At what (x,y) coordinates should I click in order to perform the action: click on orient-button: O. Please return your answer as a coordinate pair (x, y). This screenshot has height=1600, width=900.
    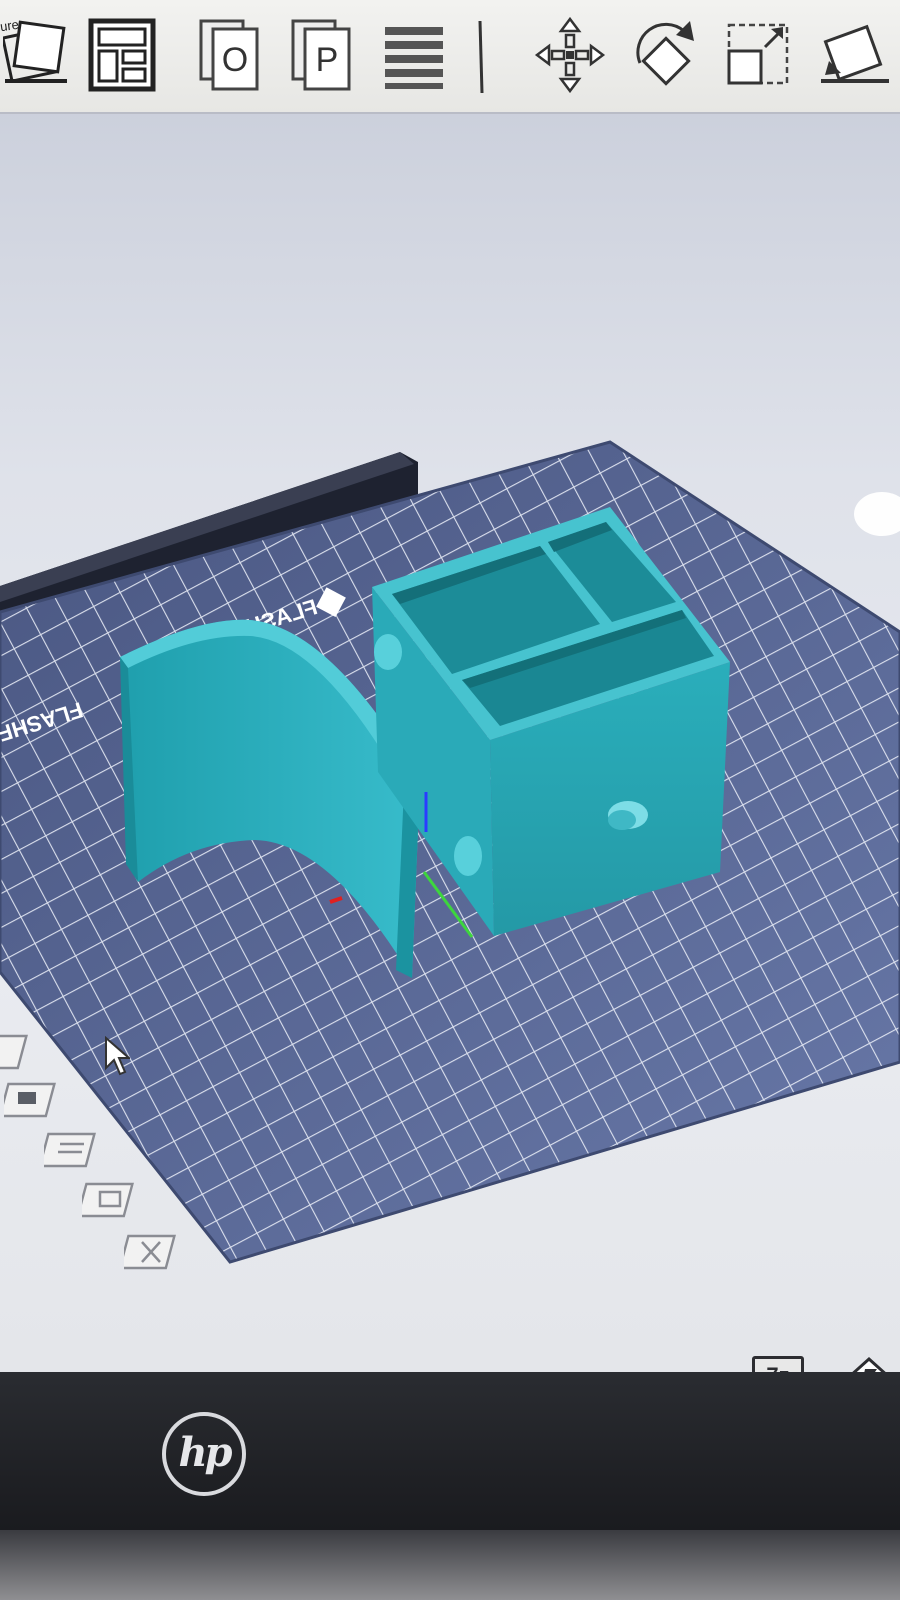
    Looking at the image, I should click on (230, 55).